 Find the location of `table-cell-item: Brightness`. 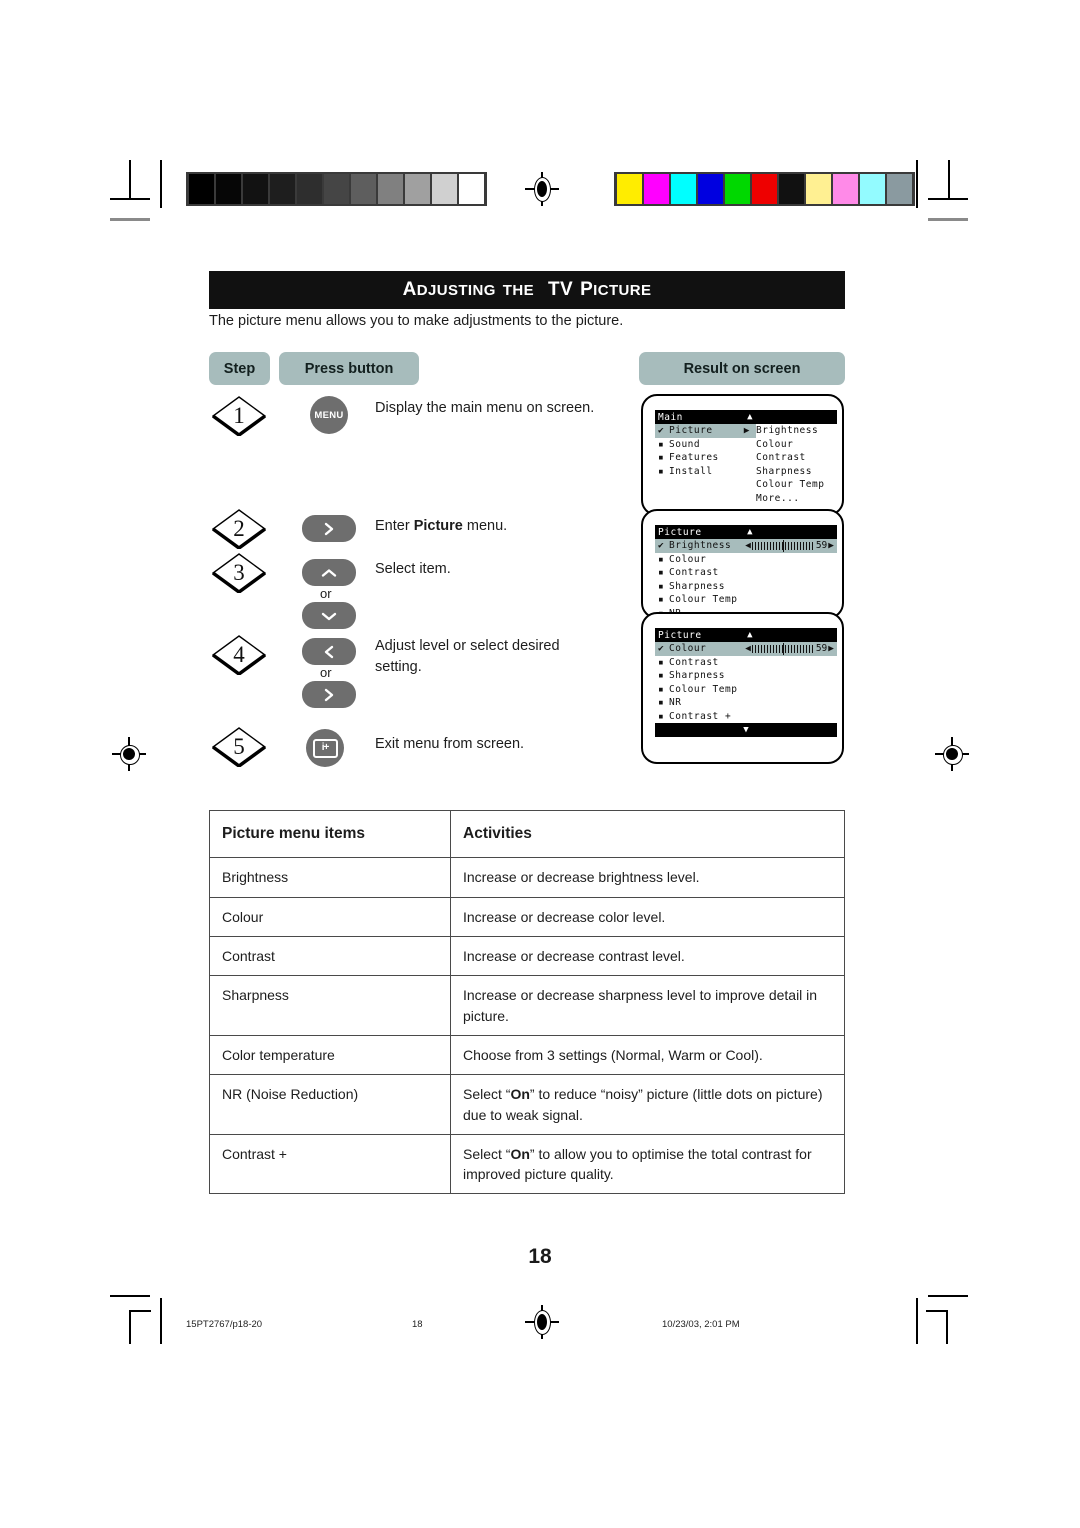

table-cell-item: Brightness is located at coordinates (330, 877).